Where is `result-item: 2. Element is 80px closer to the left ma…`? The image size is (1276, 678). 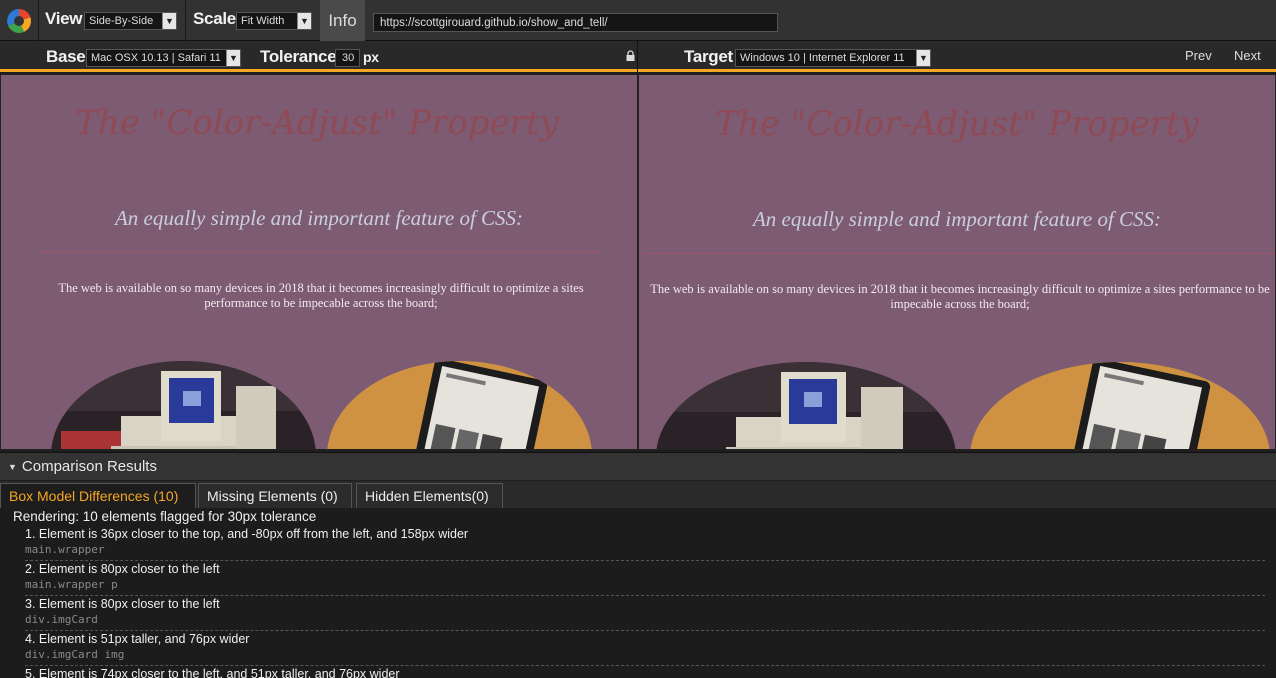
result-item: 2. Element is 80px closer to the left ma… is located at coordinates (645, 578).